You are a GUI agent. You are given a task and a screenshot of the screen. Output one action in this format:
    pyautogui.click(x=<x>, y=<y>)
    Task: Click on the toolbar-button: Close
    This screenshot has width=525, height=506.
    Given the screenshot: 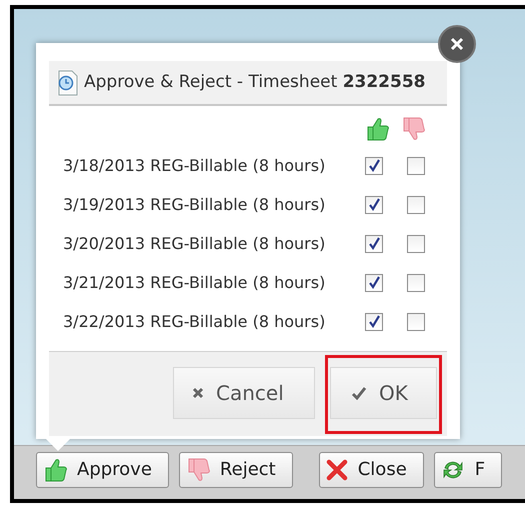 What is the action you would take?
    pyautogui.click(x=371, y=470)
    